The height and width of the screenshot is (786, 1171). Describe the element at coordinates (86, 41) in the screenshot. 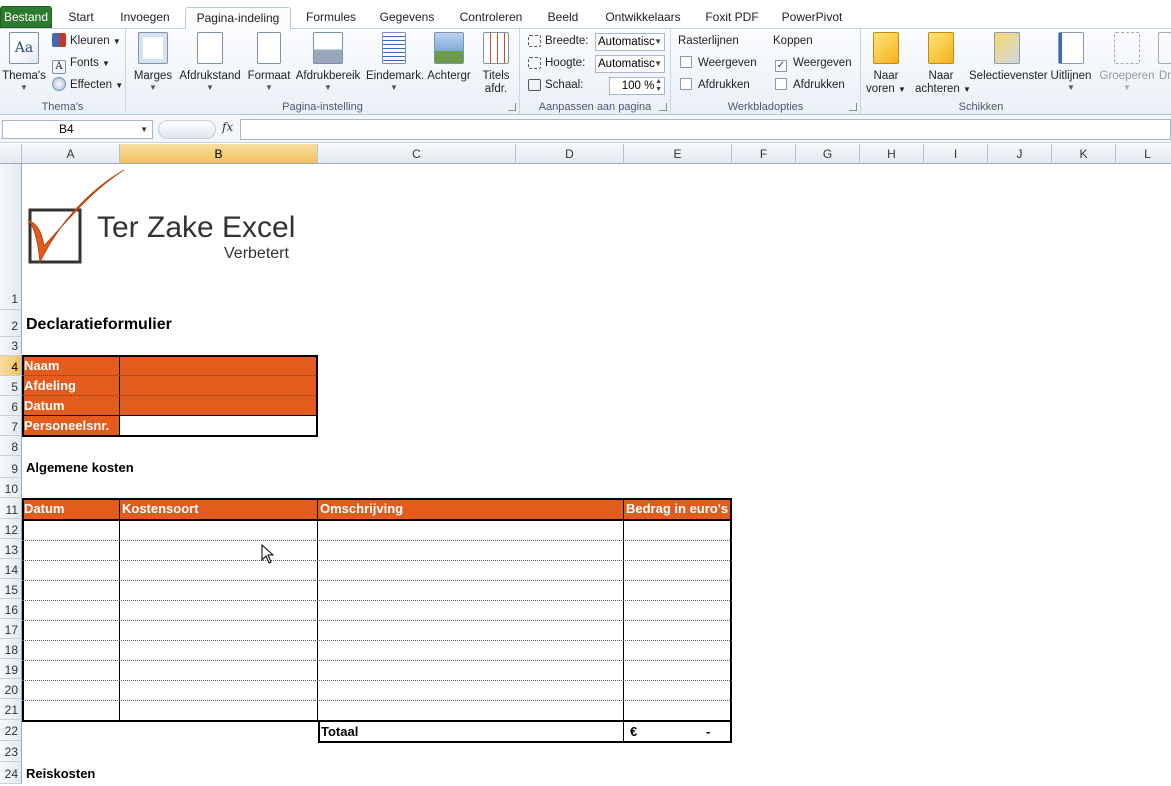

I see `kleuren-button: Kleuren ▼` at that location.